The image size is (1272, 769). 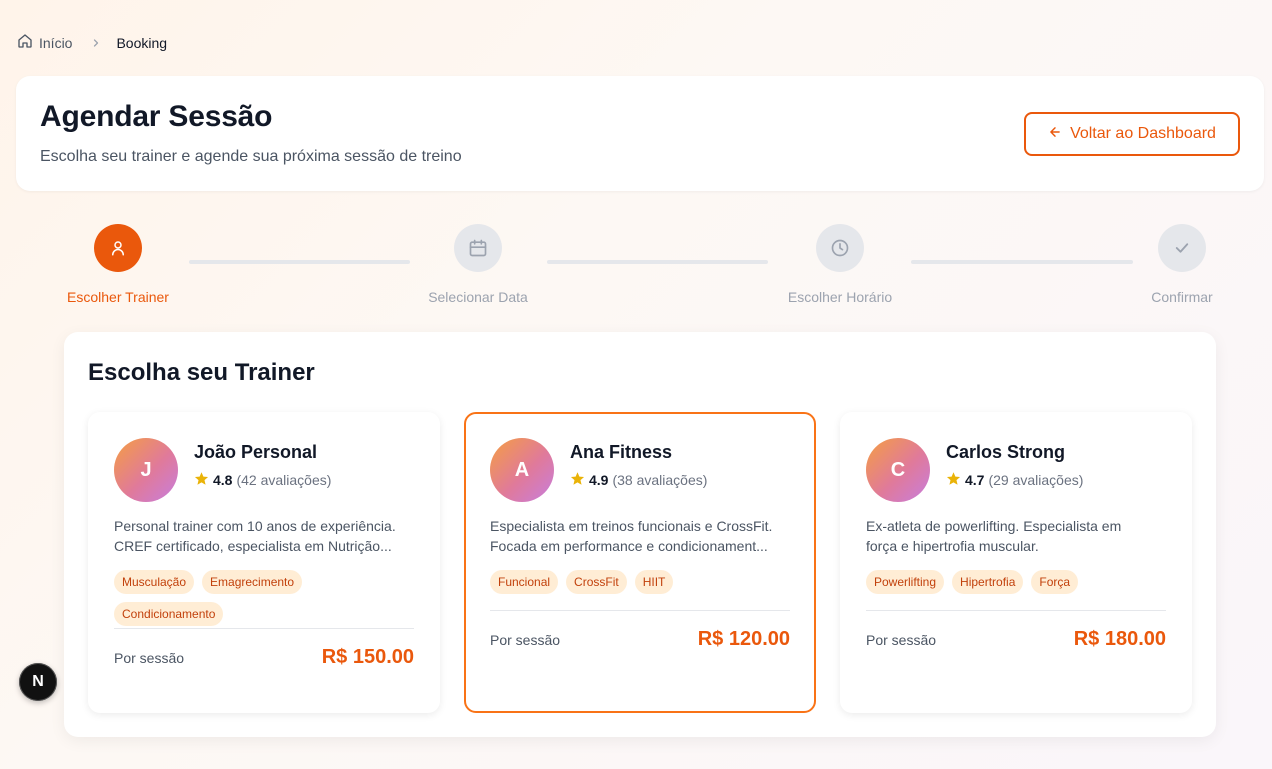 What do you see at coordinates (905, 582) in the screenshot?
I see `specialty-tag: Powerlifting` at bounding box center [905, 582].